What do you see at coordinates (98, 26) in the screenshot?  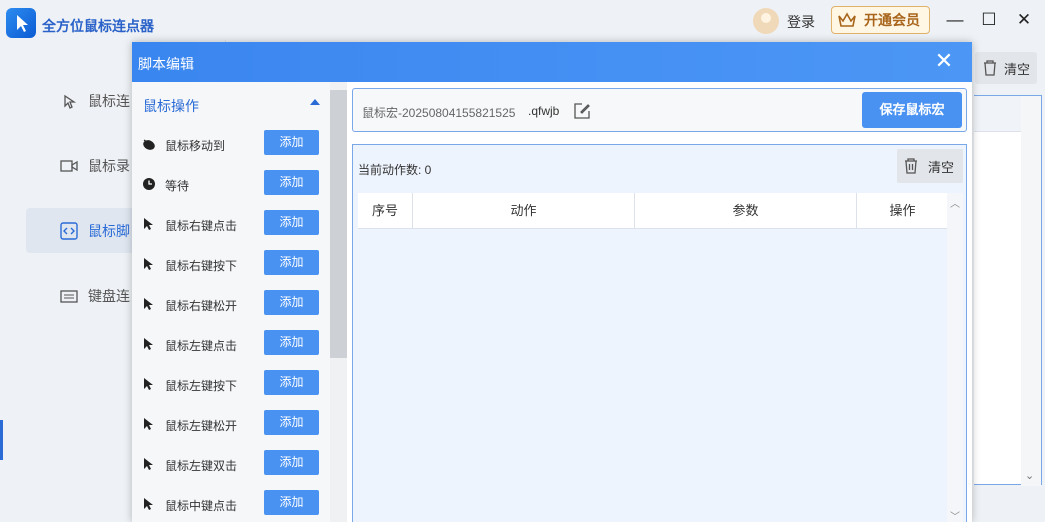 I see `app-title: 全方位鼠标连点器` at bounding box center [98, 26].